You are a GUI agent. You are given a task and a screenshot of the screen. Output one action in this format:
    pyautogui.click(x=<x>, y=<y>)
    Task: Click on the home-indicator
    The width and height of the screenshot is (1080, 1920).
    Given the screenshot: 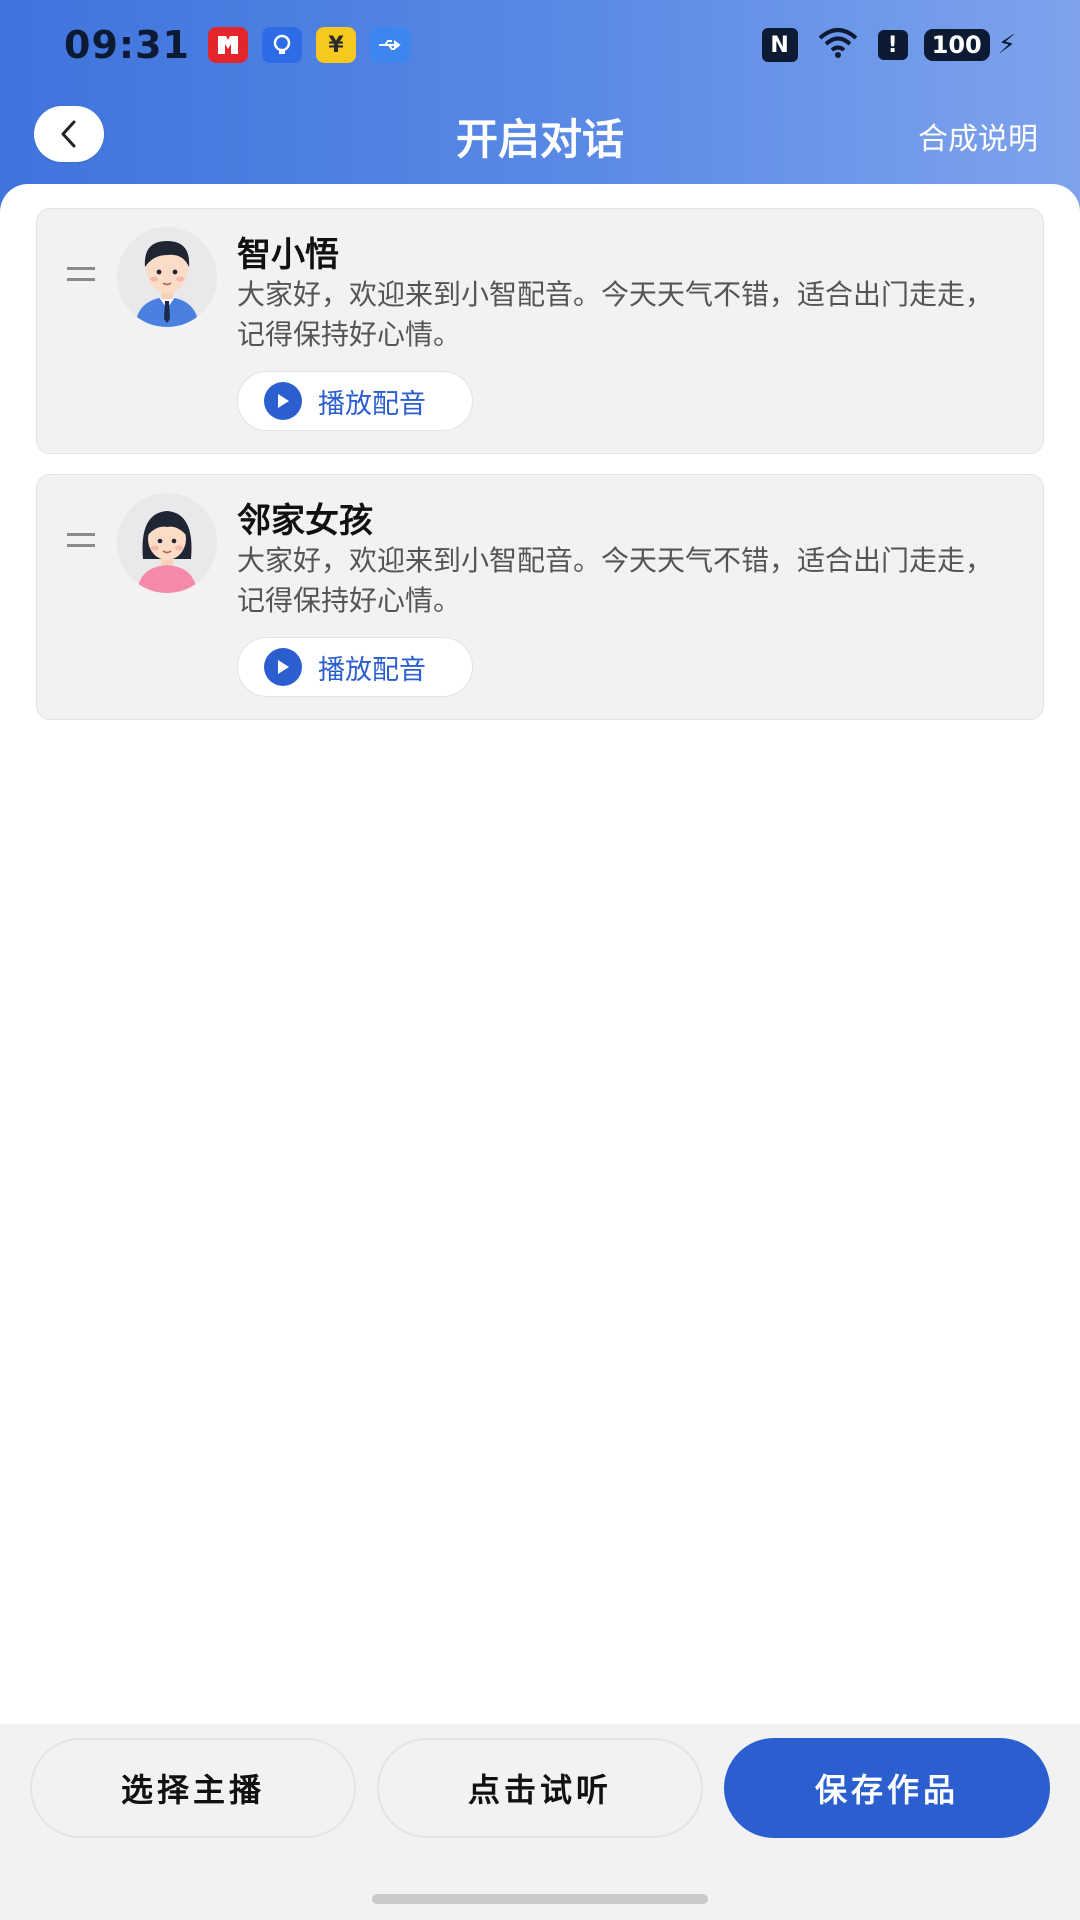 What is the action you would take?
    pyautogui.click(x=540, y=1899)
    